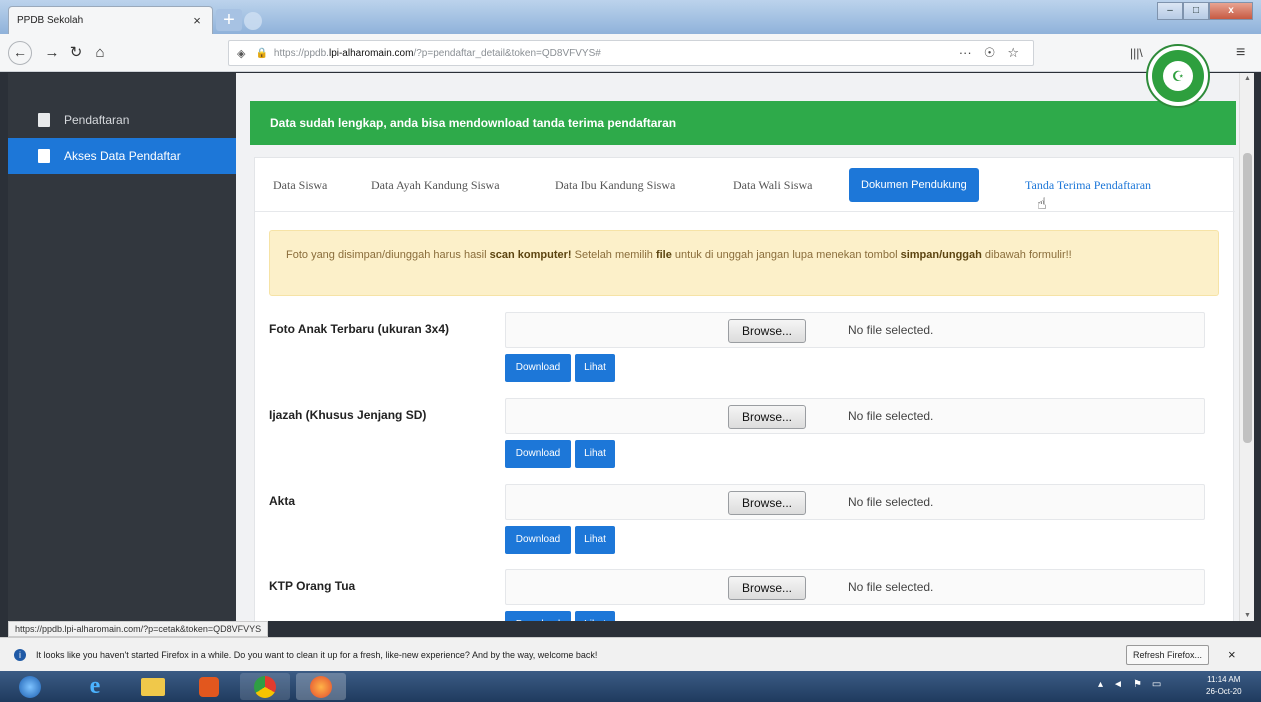  I want to click on media-player-icon, so click(209, 686).